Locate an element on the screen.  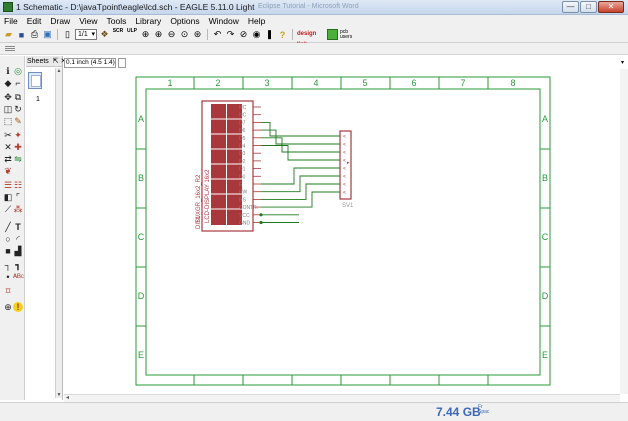
add-icon: ✚ is located at coordinates (18, 147).